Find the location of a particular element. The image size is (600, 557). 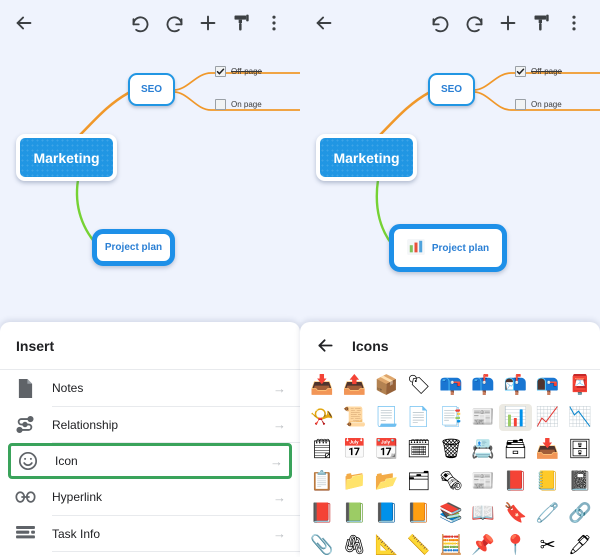

newspaper-icon: 📰 is located at coordinates (483, 417).